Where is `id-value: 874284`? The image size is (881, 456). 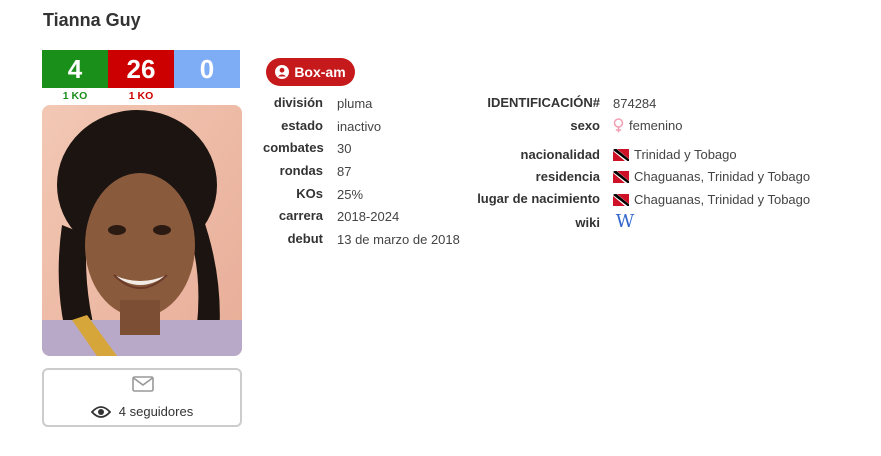
id-value: 874284 is located at coordinates (635, 103).